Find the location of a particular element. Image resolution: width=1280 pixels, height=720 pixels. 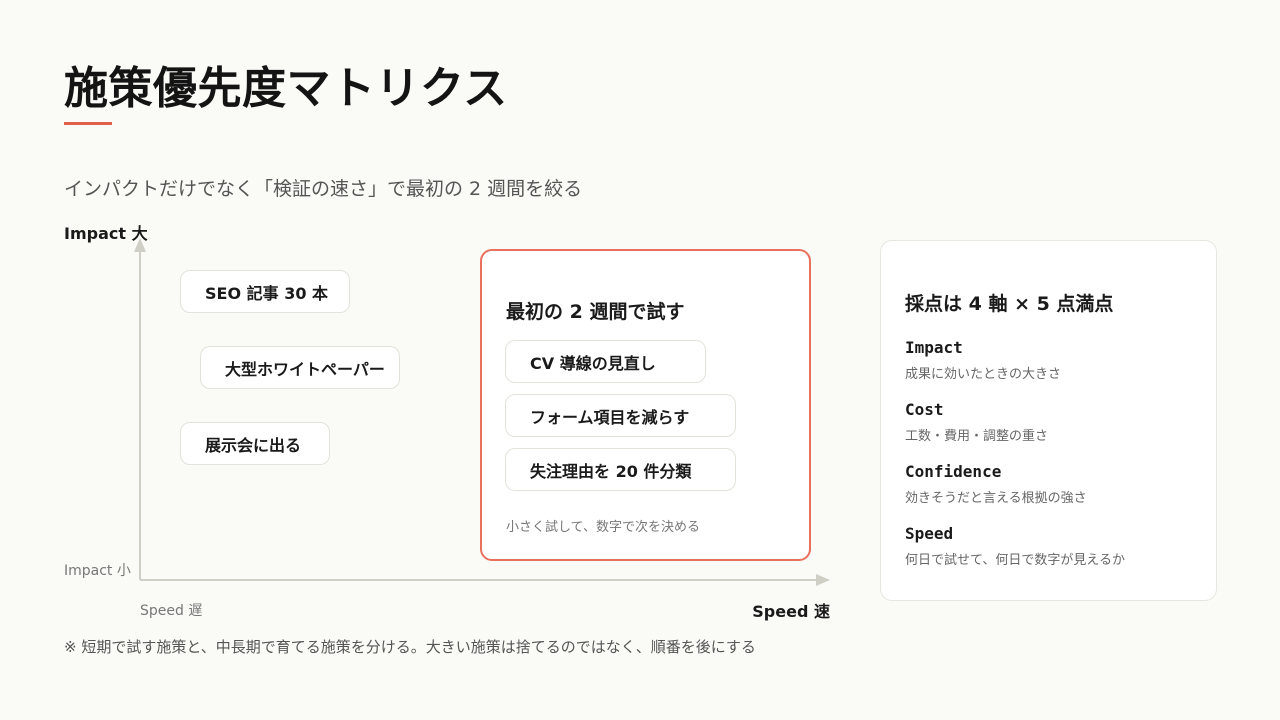

metric-desc-confidence: 効きそうだと言える根拠の強さ is located at coordinates (996, 498).